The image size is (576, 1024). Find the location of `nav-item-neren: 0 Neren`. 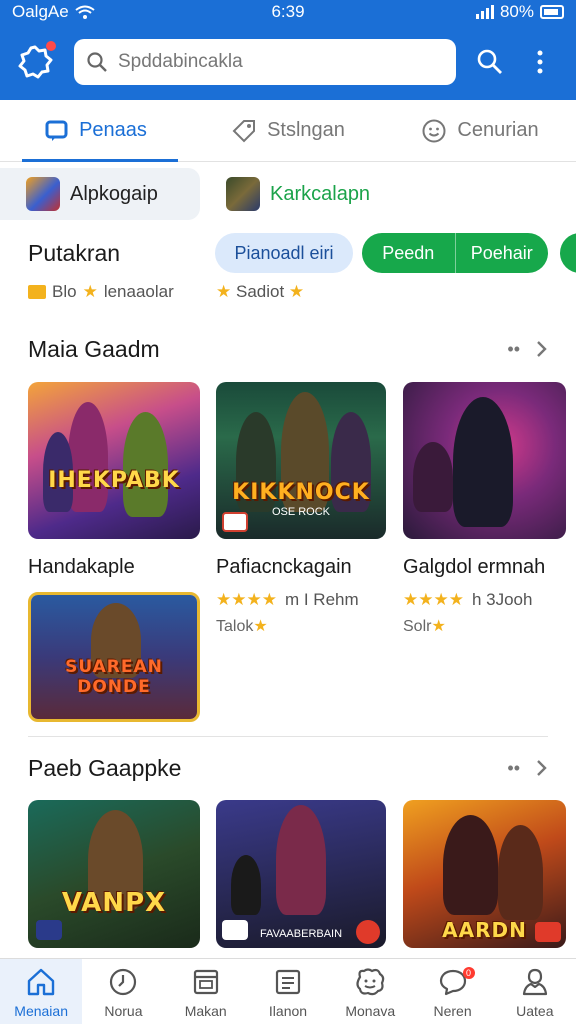

nav-item-neren: 0 Neren is located at coordinates (452, 991).